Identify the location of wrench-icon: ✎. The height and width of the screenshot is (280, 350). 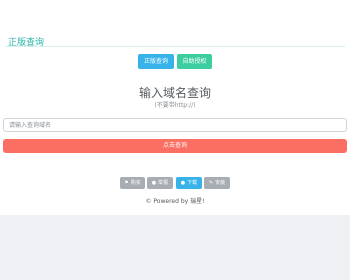
(211, 183).